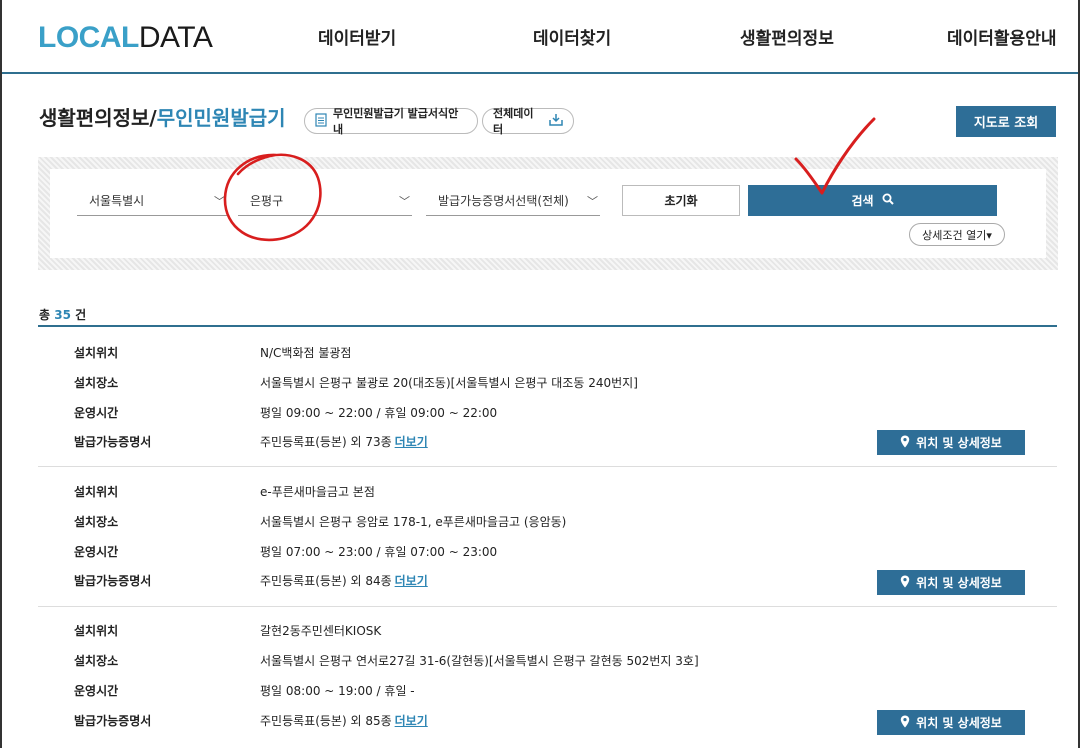 The height and width of the screenshot is (748, 1080). I want to click on site-logo: LOCALDATA, so click(125, 38).